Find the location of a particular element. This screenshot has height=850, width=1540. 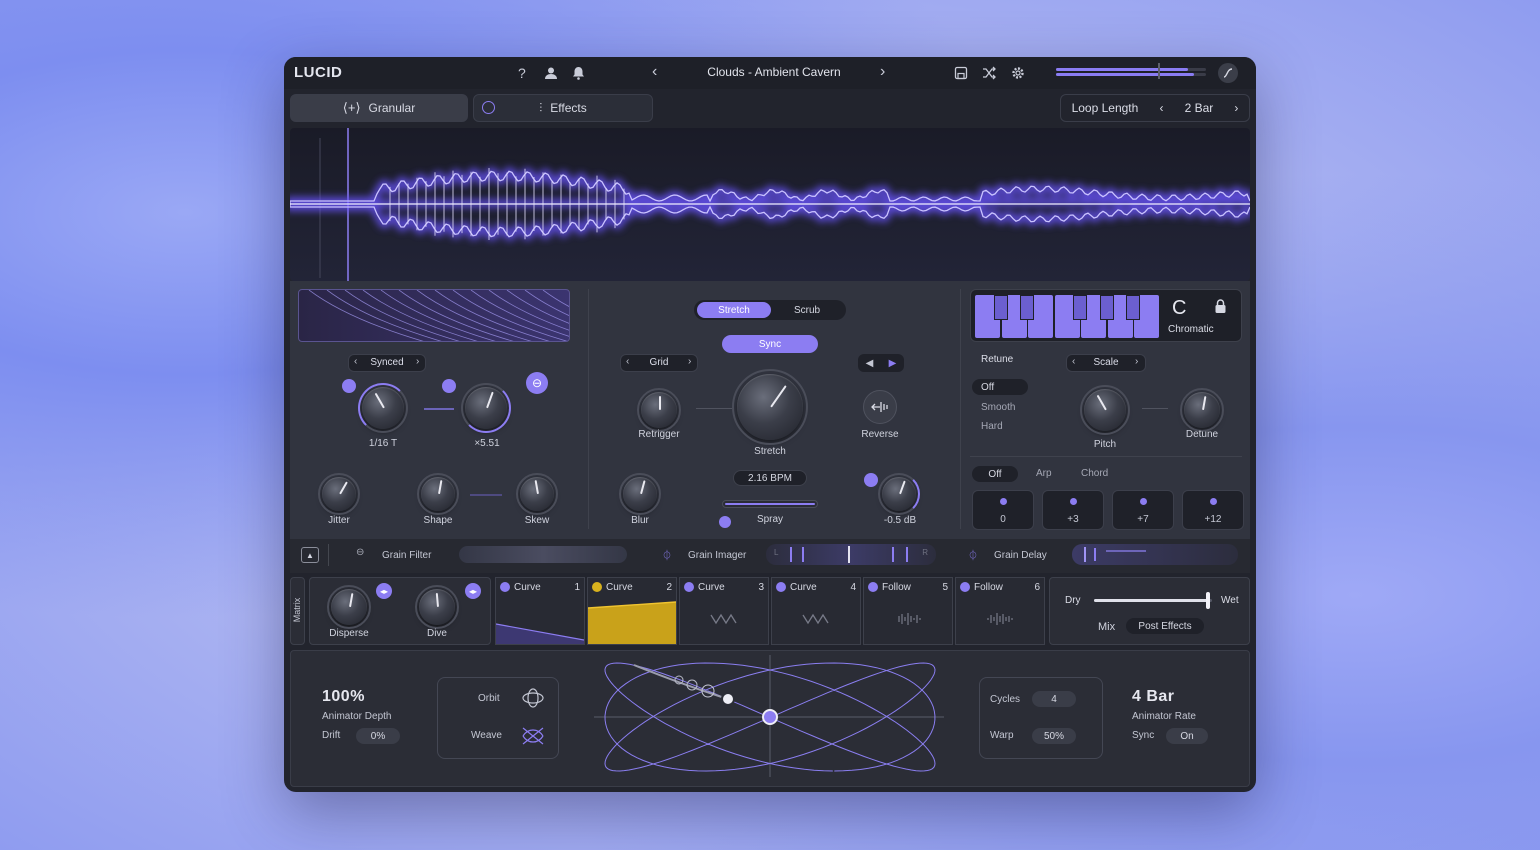

power-icon is located at coordinates (488, 107).